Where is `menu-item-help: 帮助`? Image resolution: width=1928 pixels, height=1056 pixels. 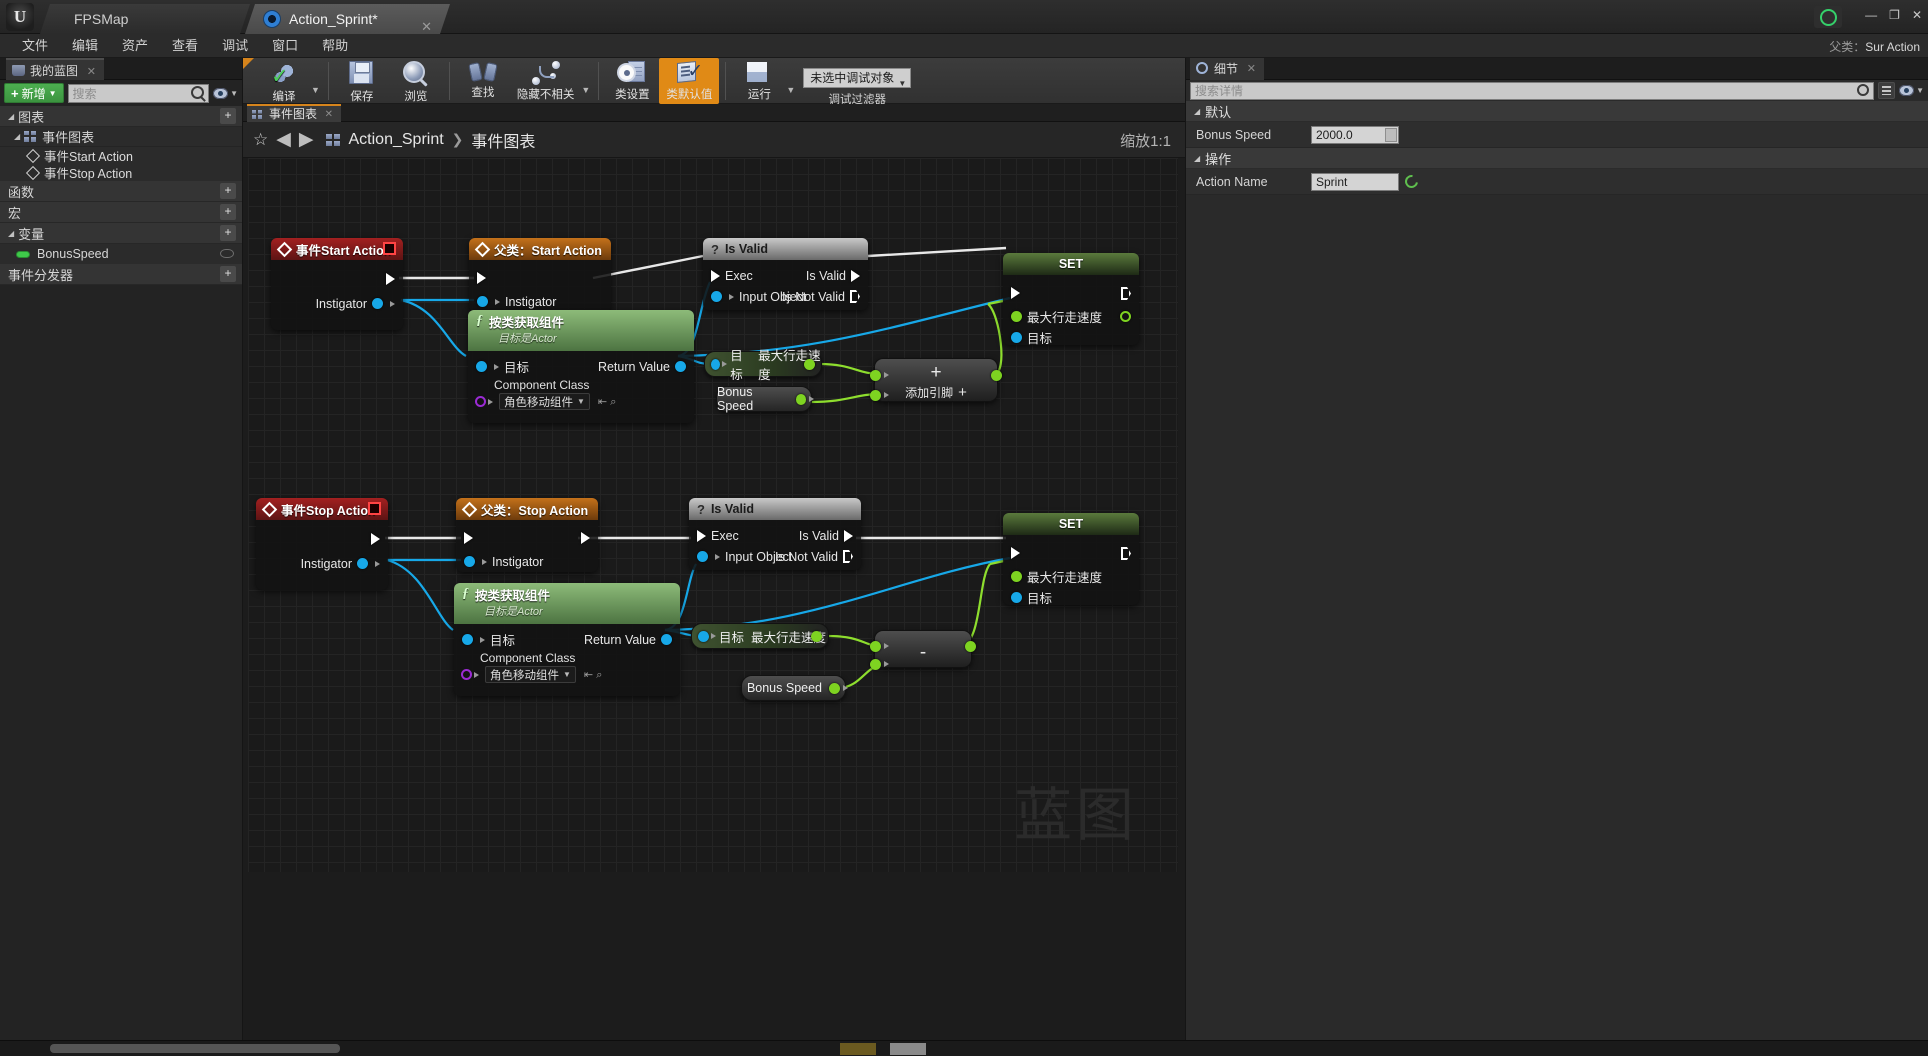 menu-item-help: 帮助 is located at coordinates (335, 46).